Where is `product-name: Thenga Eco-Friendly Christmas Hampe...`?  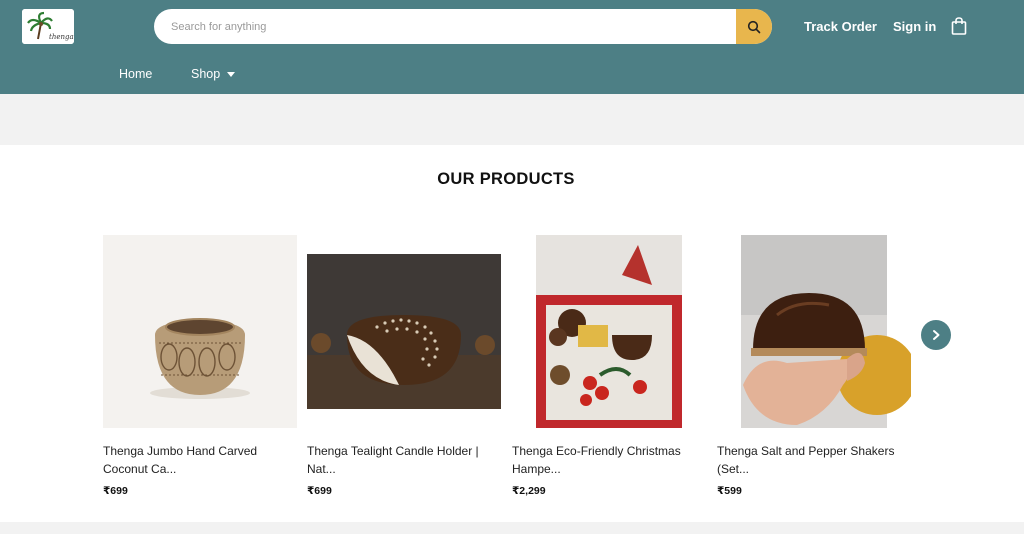
product-name: Thenga Eco-Friendly Christmas Hampe... is located at coordinates (612, 460).